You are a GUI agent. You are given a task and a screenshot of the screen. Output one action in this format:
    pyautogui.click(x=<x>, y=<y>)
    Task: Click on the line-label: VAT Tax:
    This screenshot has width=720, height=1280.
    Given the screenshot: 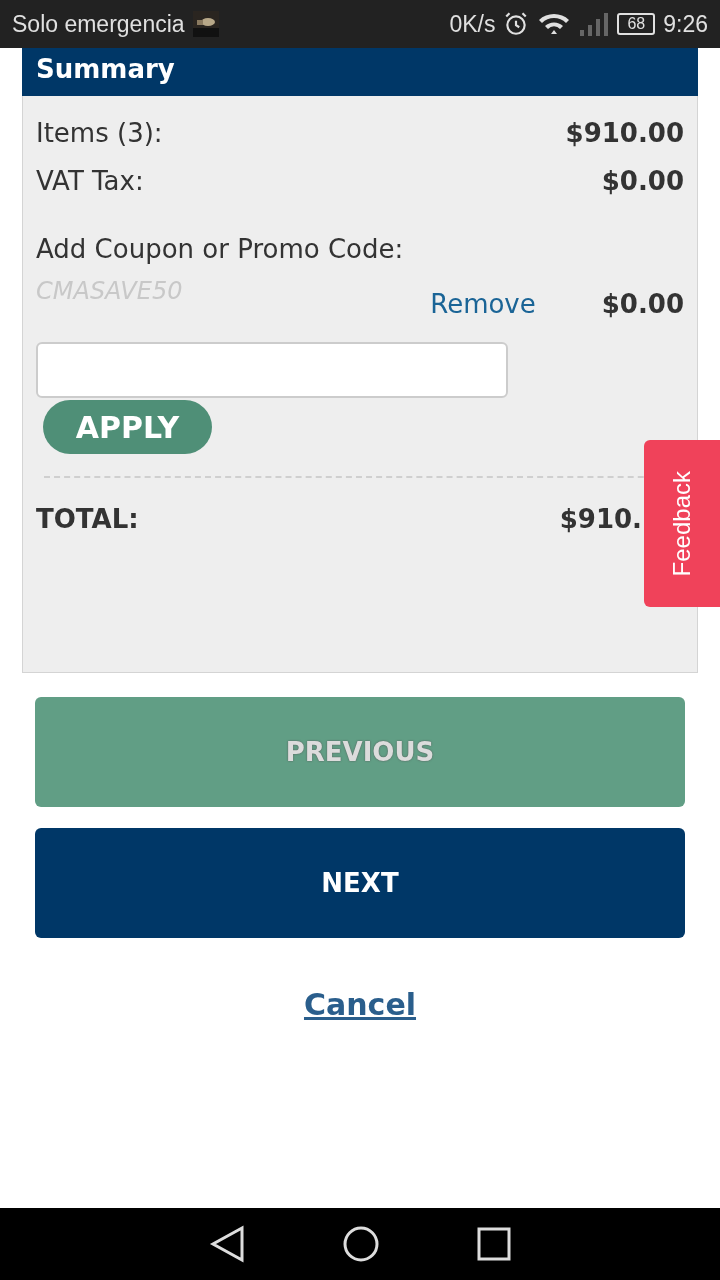 What is the action you would take?
    pyautogui.click(x=90, y=181)
    